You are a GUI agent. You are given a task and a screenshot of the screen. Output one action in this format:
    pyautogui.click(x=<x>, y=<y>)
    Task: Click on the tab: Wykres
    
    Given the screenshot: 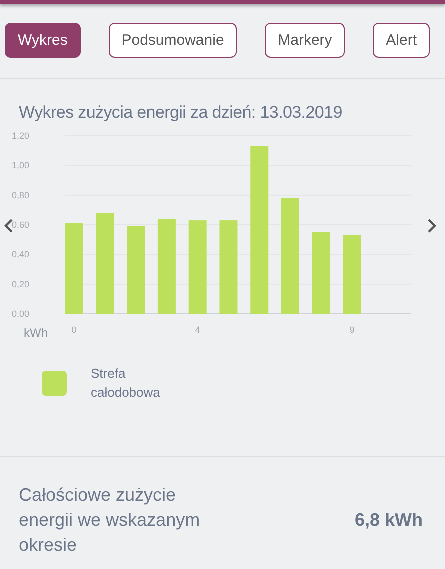 What is the action you would take?
    pyautogui.click(x=43, y=40)
    